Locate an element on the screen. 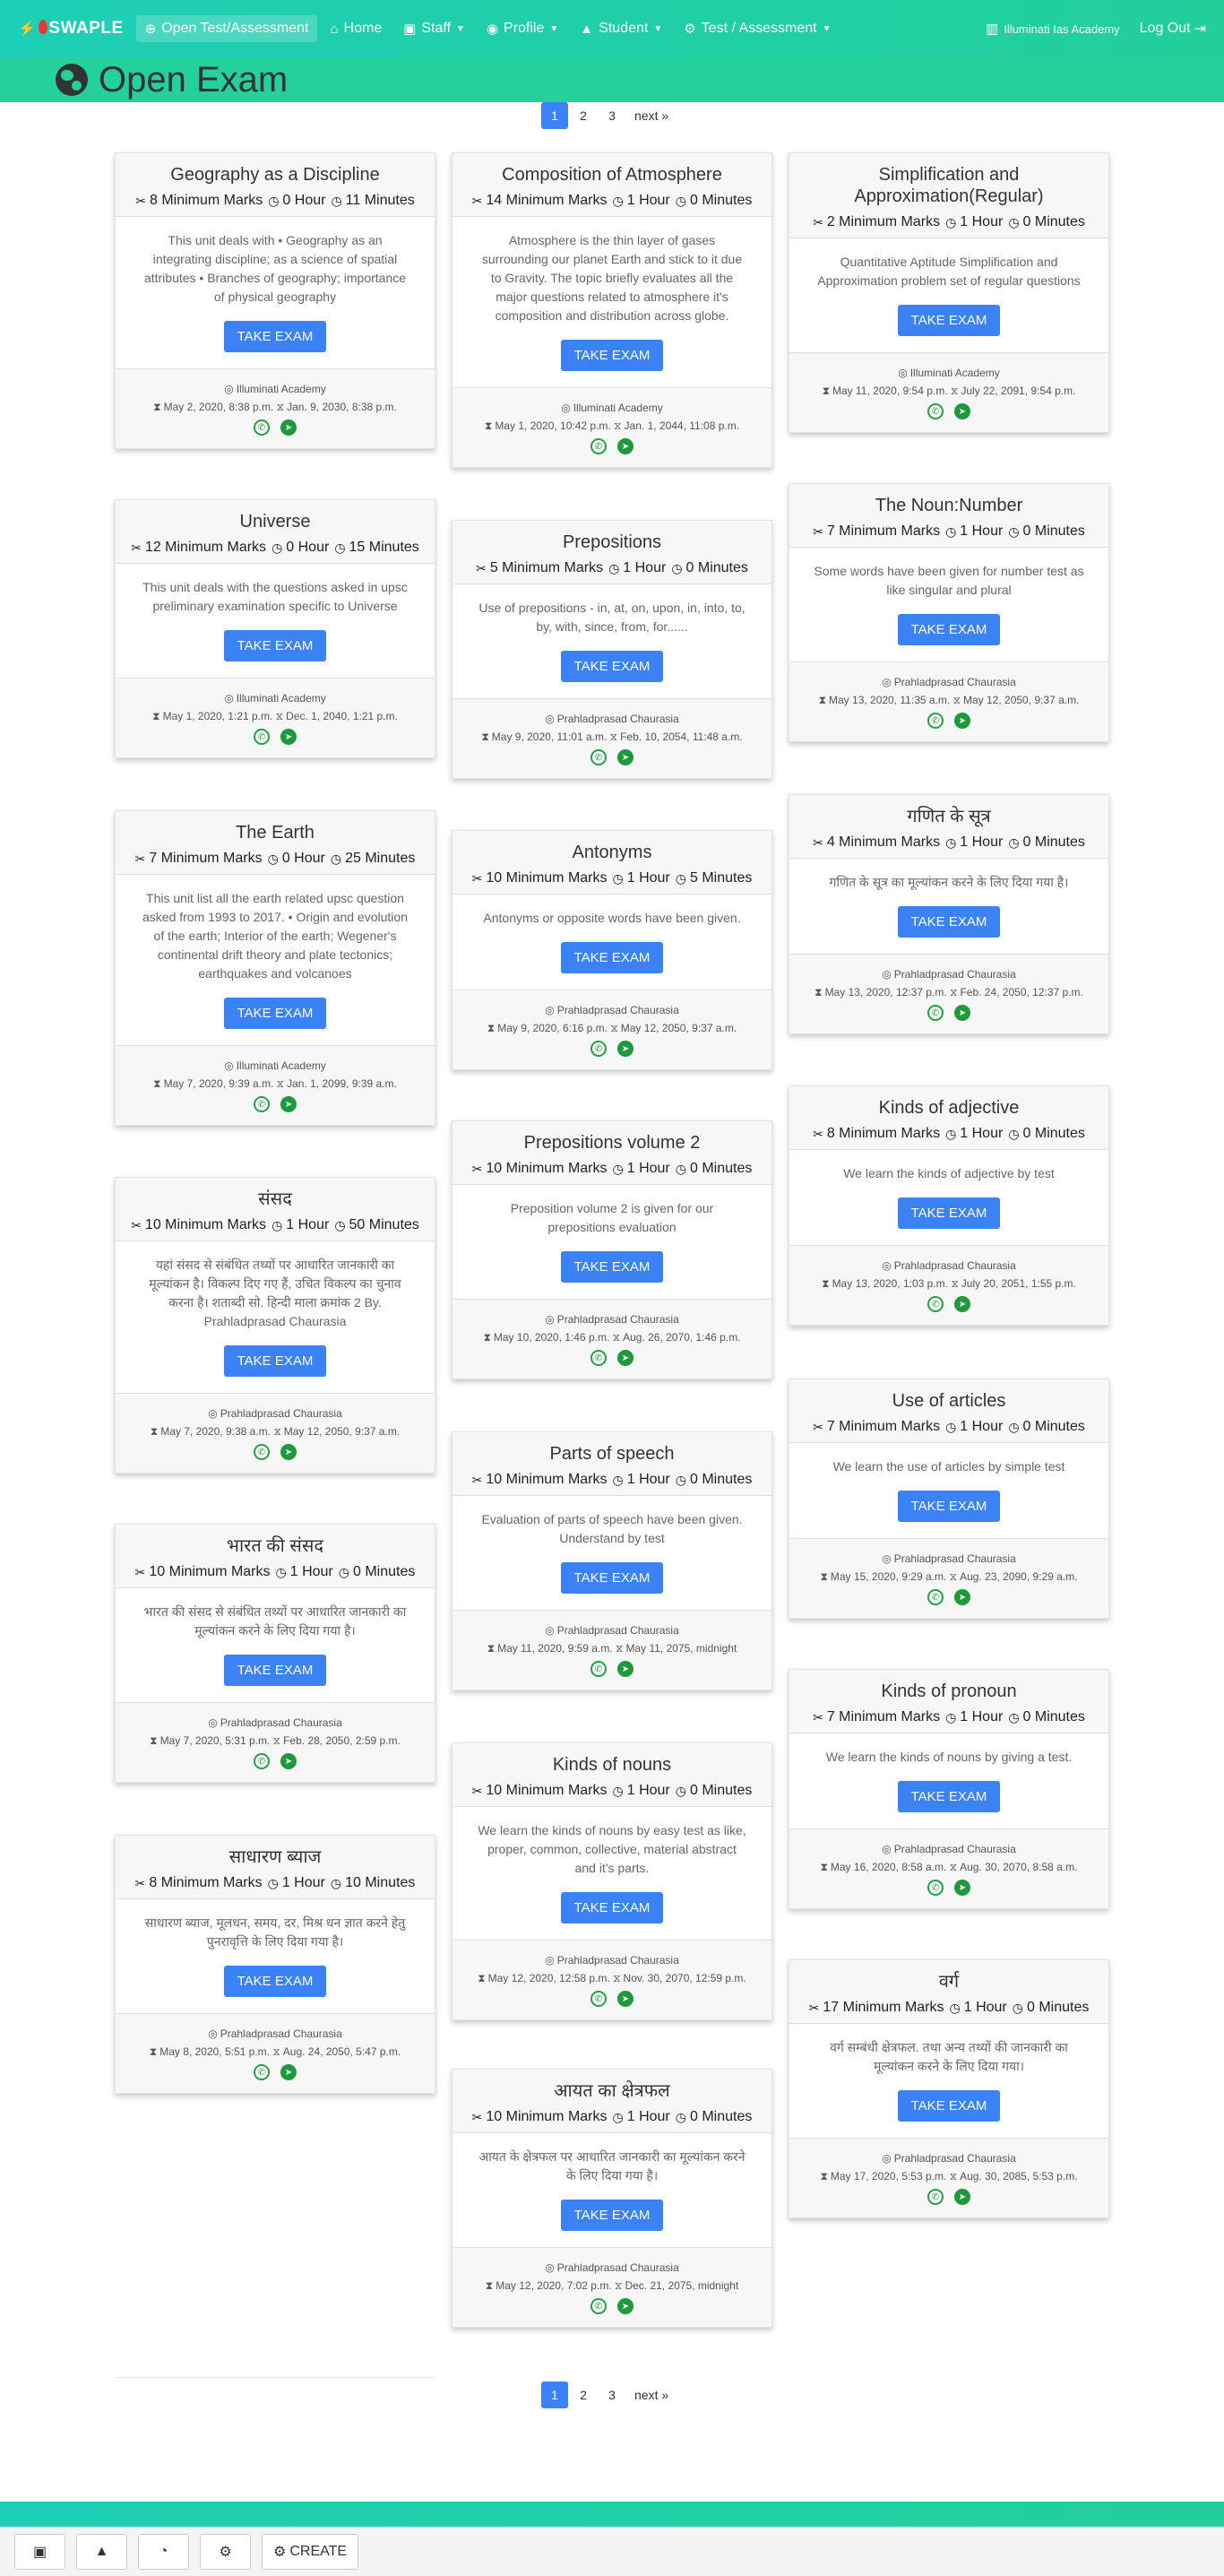  profile-icon: ◉ is located at coordinates (493, 29).